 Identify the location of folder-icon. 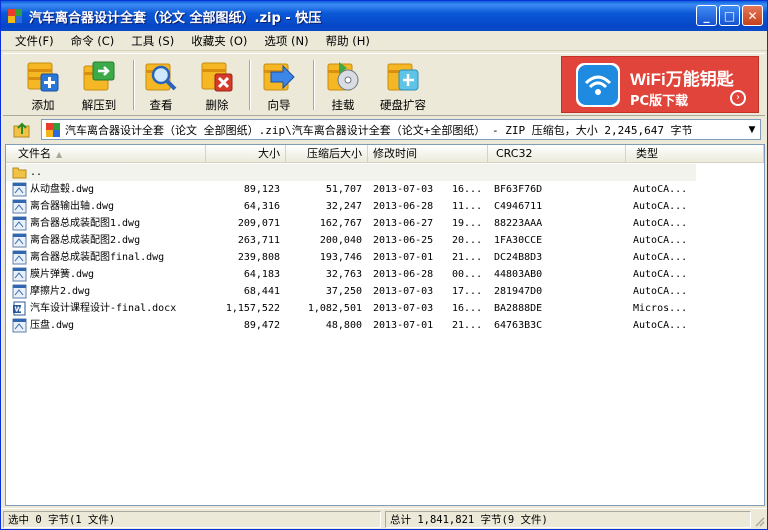
(19, 173).